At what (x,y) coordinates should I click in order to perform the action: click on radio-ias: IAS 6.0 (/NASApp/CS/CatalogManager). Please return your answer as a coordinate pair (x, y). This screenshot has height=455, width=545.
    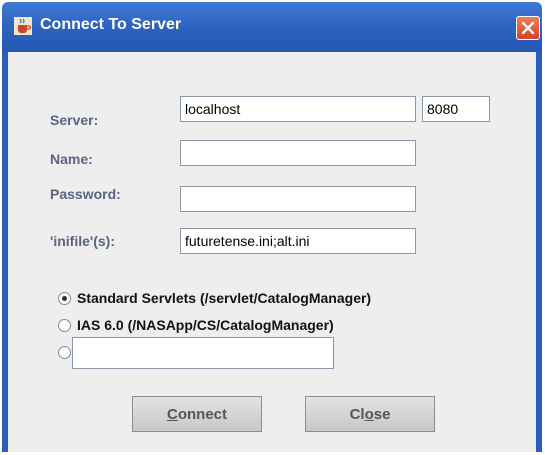
    Looking at the image, I should click on (258, 327).